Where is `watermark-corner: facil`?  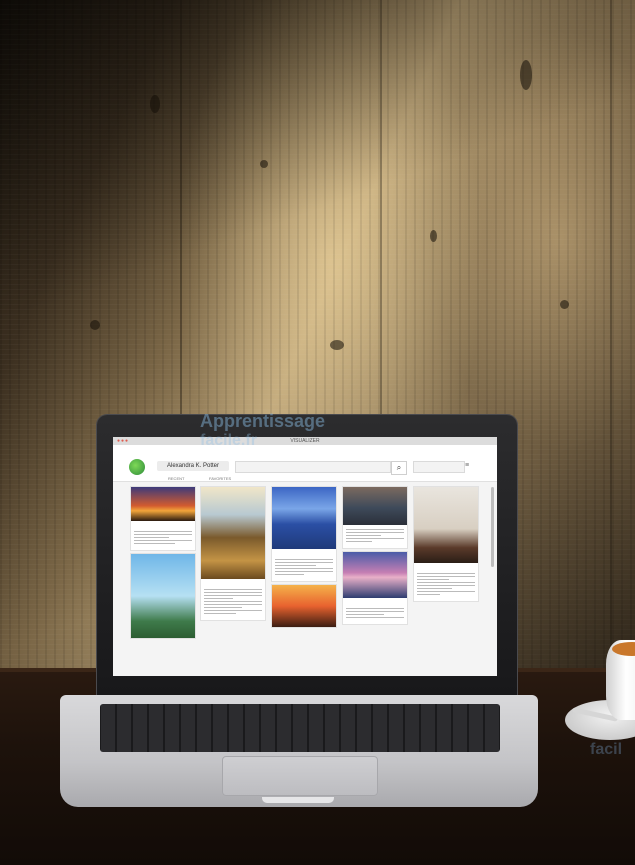
watermark-corner: facil is located at coordinates (606, 749).